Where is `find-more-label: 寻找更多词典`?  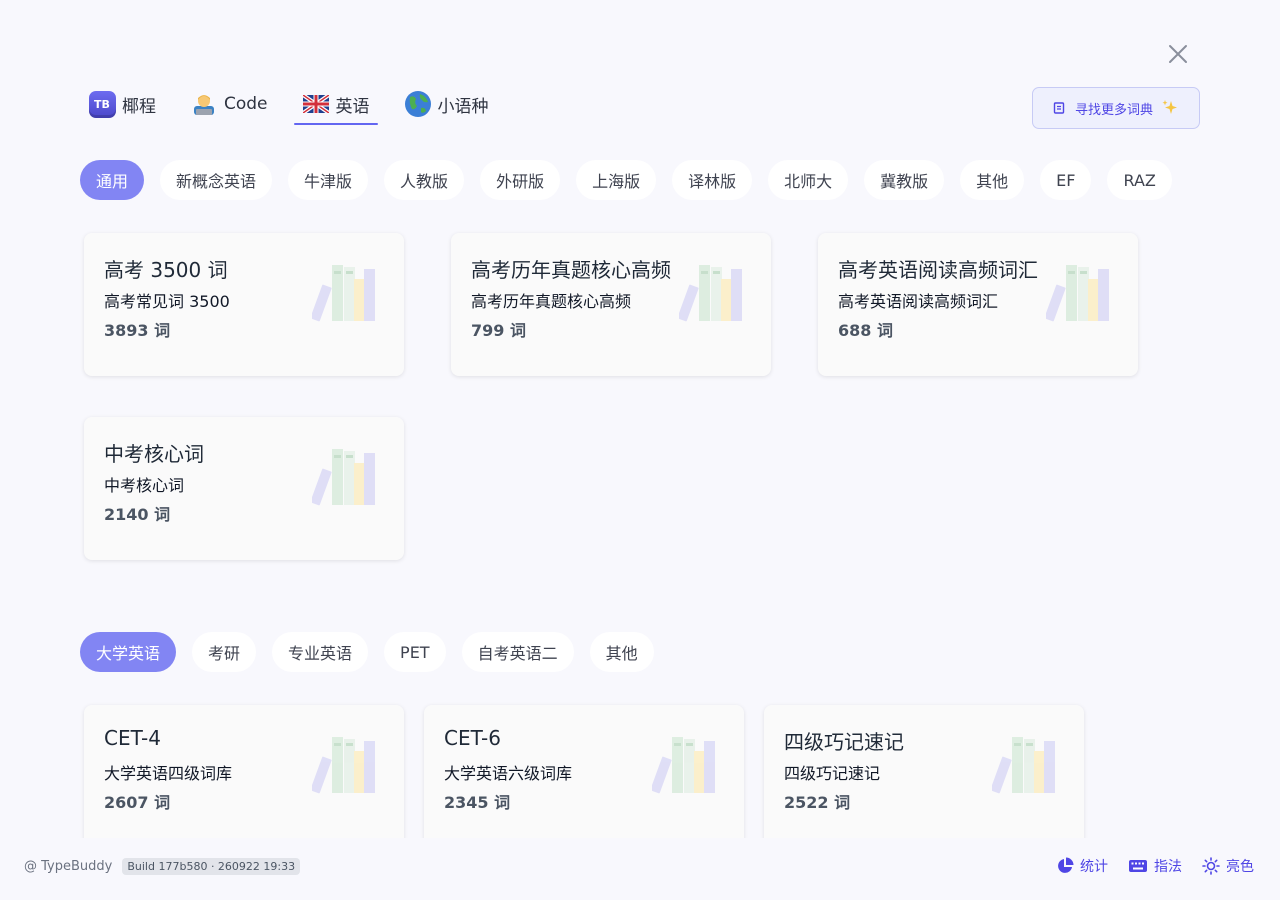 find-more-label: 寻找更多词典 is located at coordinates (1113, 110).